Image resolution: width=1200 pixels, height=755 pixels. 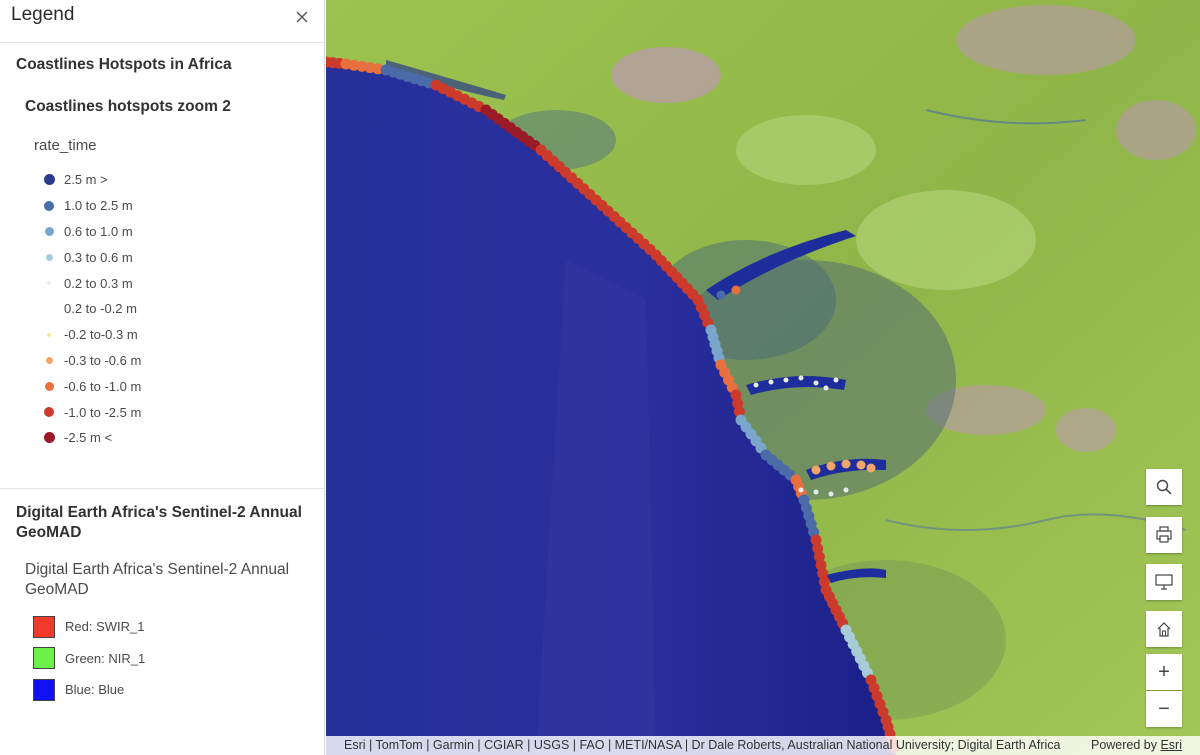 What do you see at coordinates (65, 145) in the screenshot?
I see `field-name: rate_time` at bounding box center [65, 145].